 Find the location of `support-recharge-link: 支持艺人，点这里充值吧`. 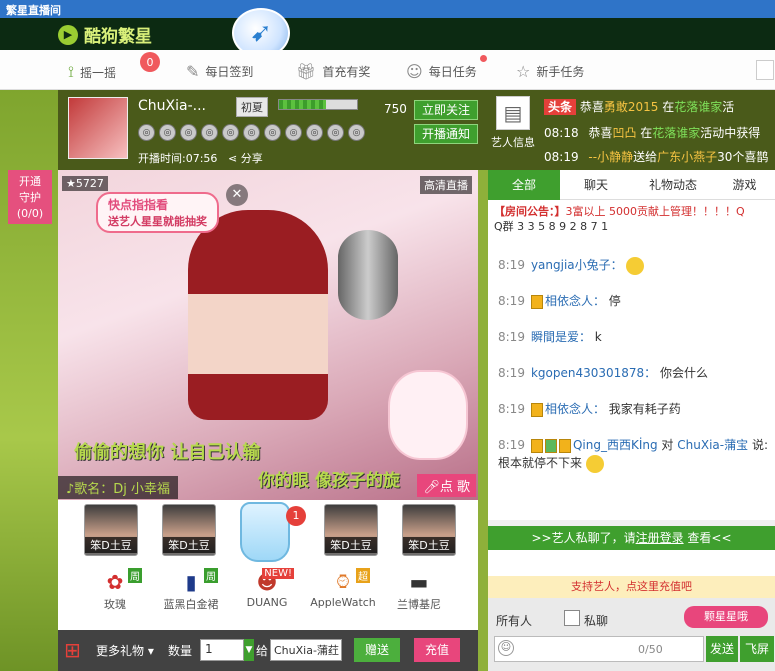

support-recharge-link: 支持艺人，点这里充值吧 is located at coordinates (631, 587).